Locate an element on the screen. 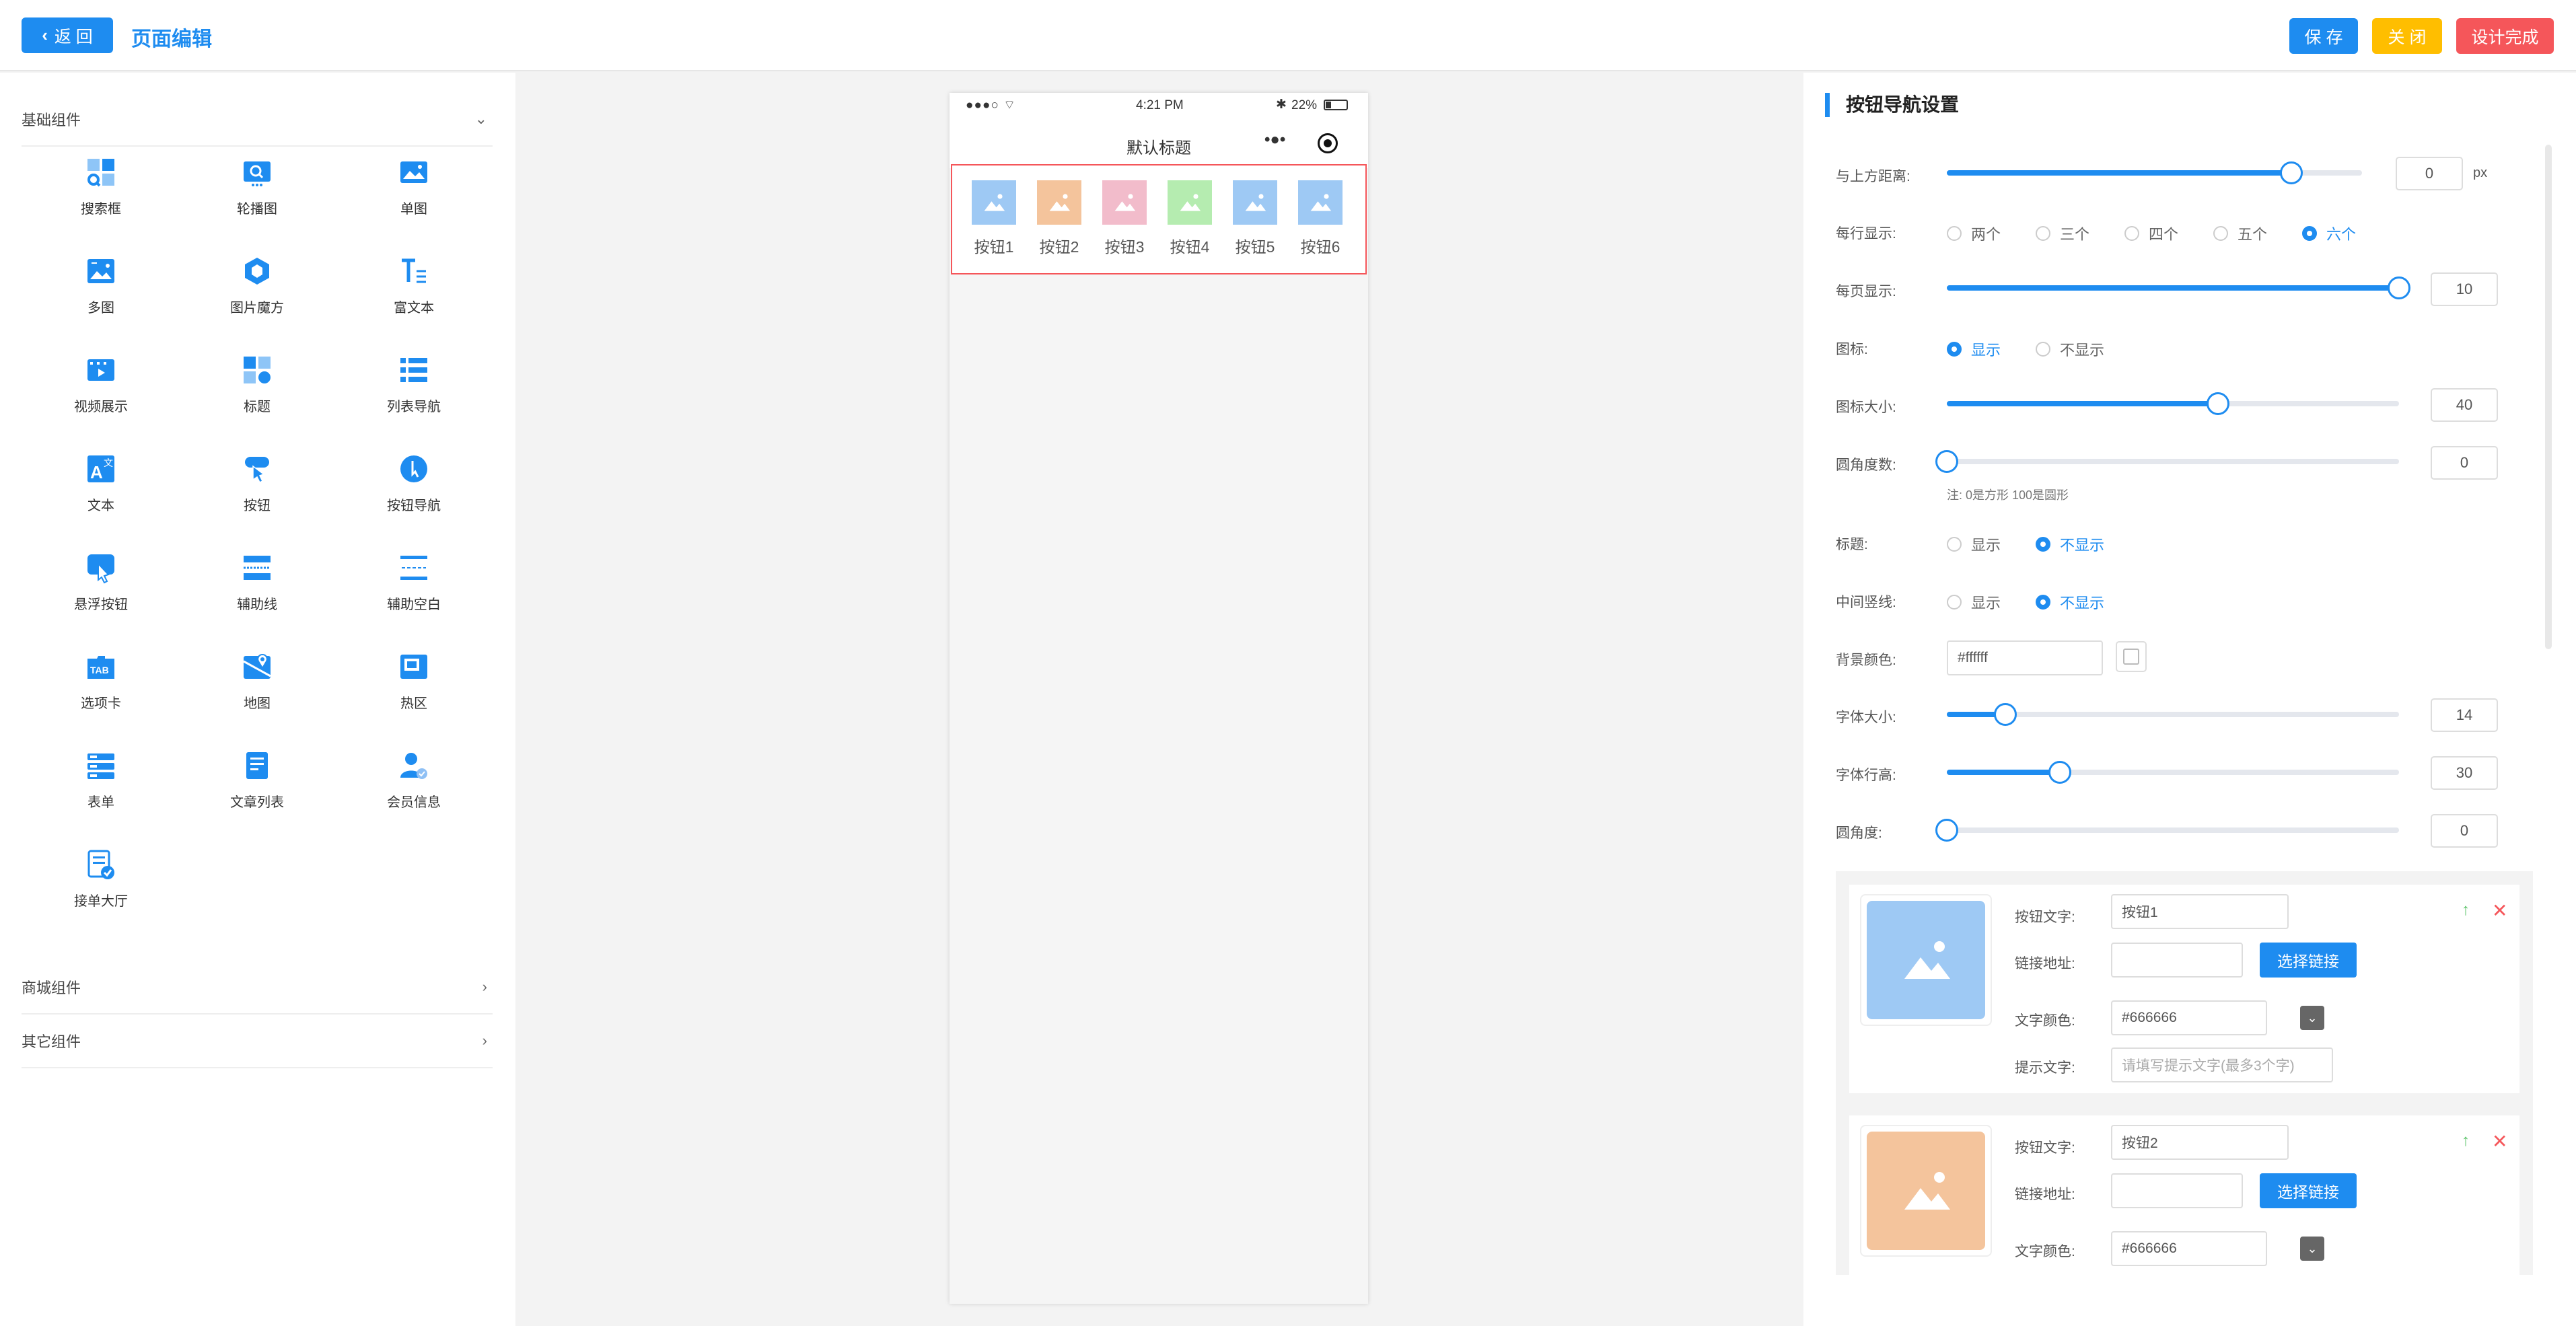 Image resolution: width=2576 pixels, height=1326 pixels. component-blank-space: 辅助空白 is located at coordinates (414, 592).